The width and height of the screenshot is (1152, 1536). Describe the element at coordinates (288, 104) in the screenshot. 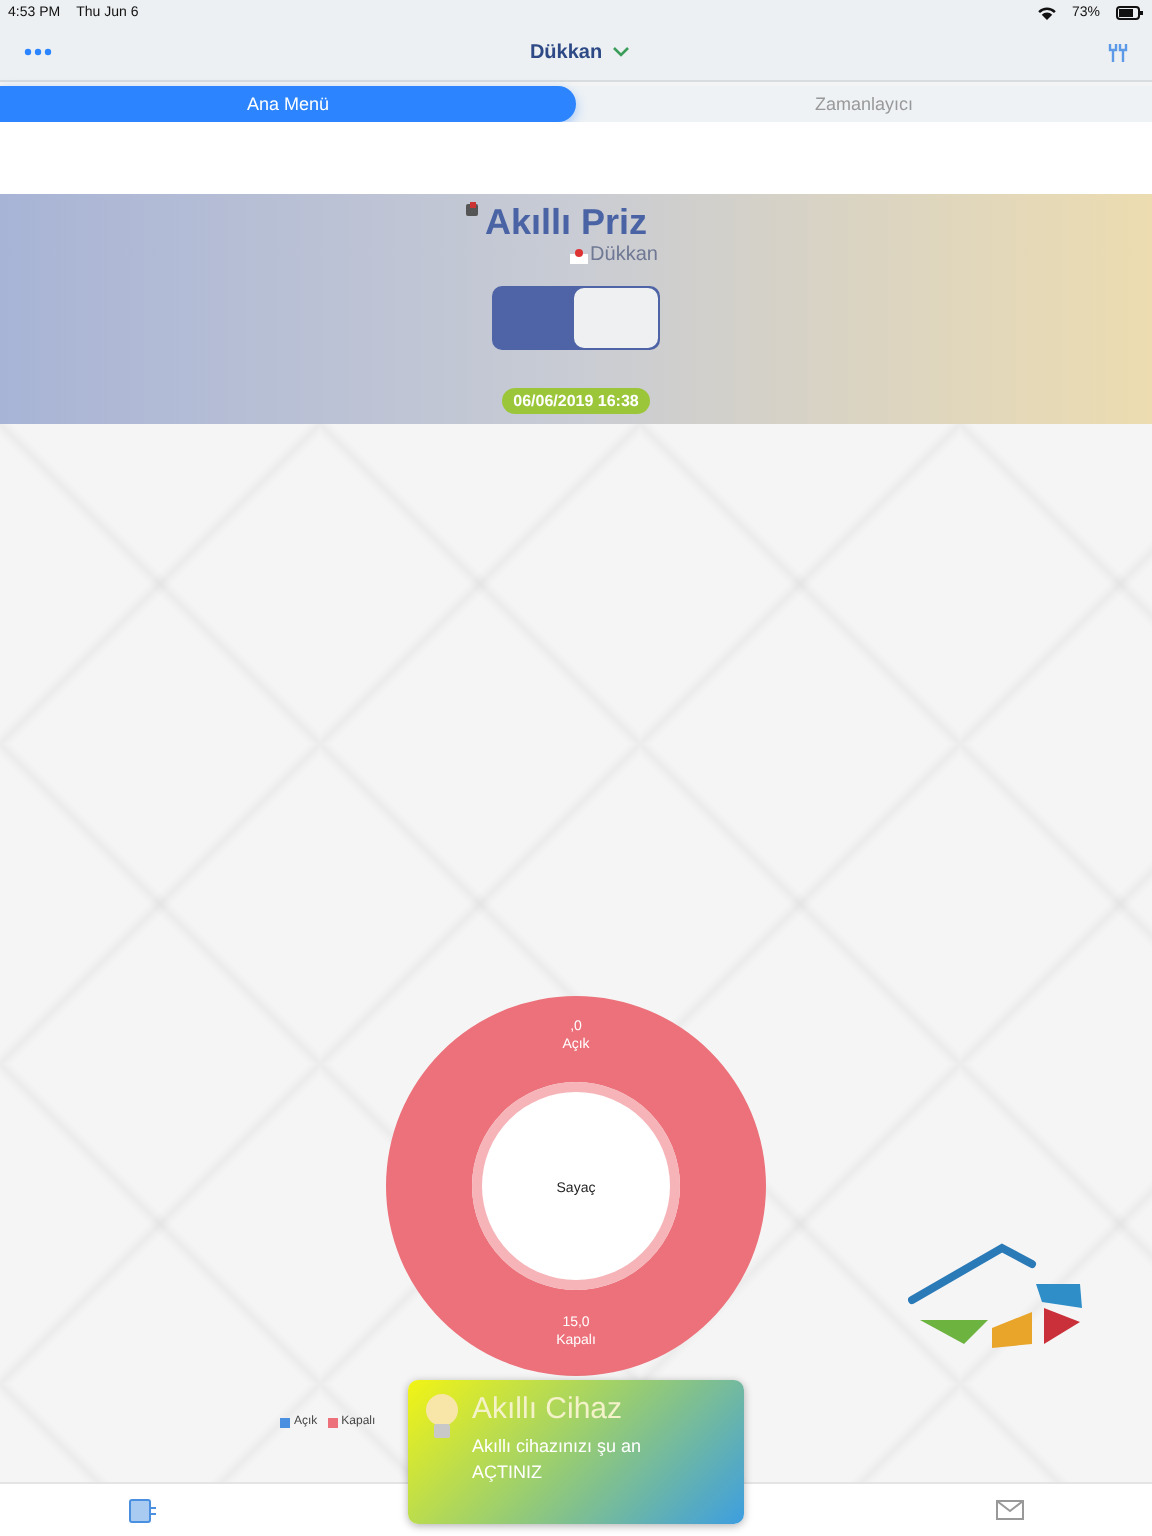

I see `tab: Ana Menü` at that location.